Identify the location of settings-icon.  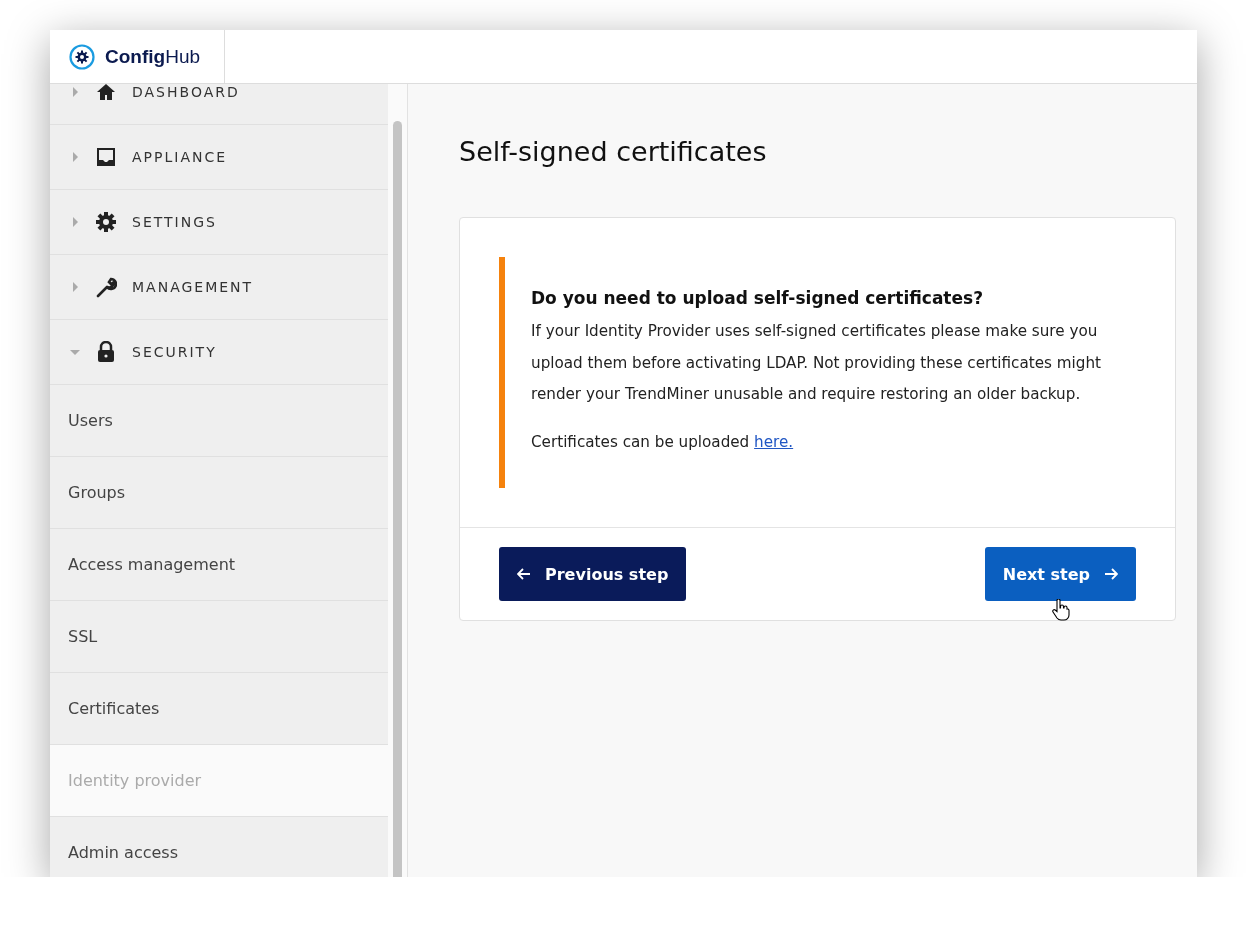
(106, 222).